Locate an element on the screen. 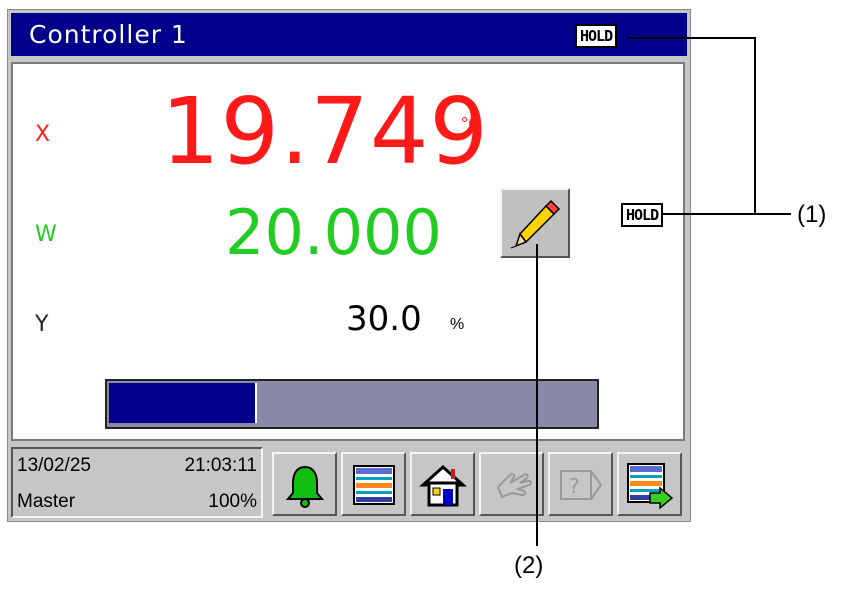 The height and width of the screenshot is (599, 843). callout-label-2: (2) is located at coordinates (529, 565).